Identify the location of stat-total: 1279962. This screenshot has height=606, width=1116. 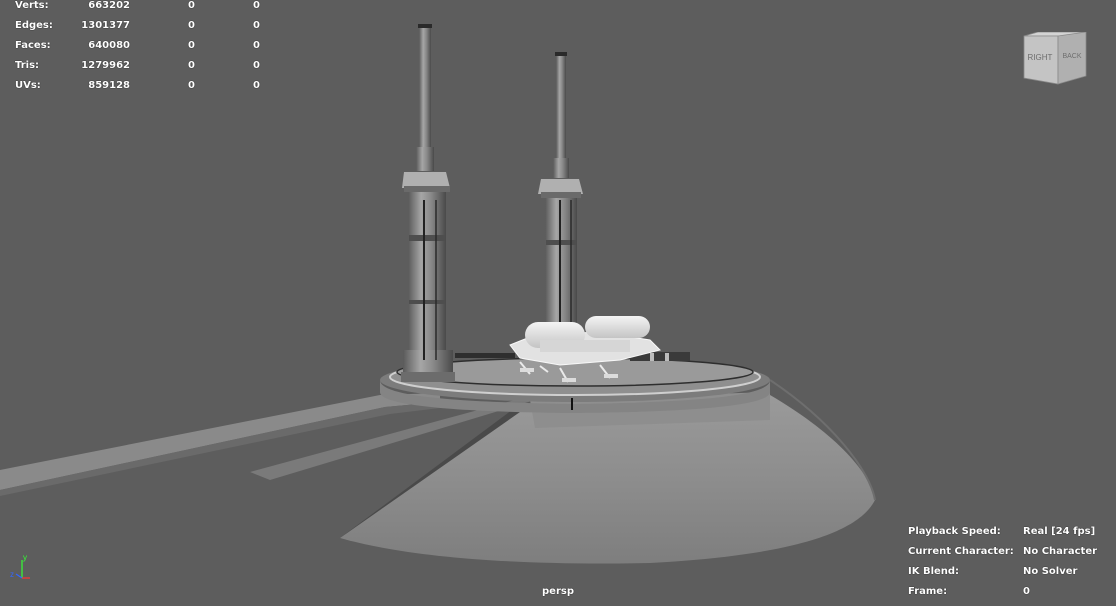
(105, 65).